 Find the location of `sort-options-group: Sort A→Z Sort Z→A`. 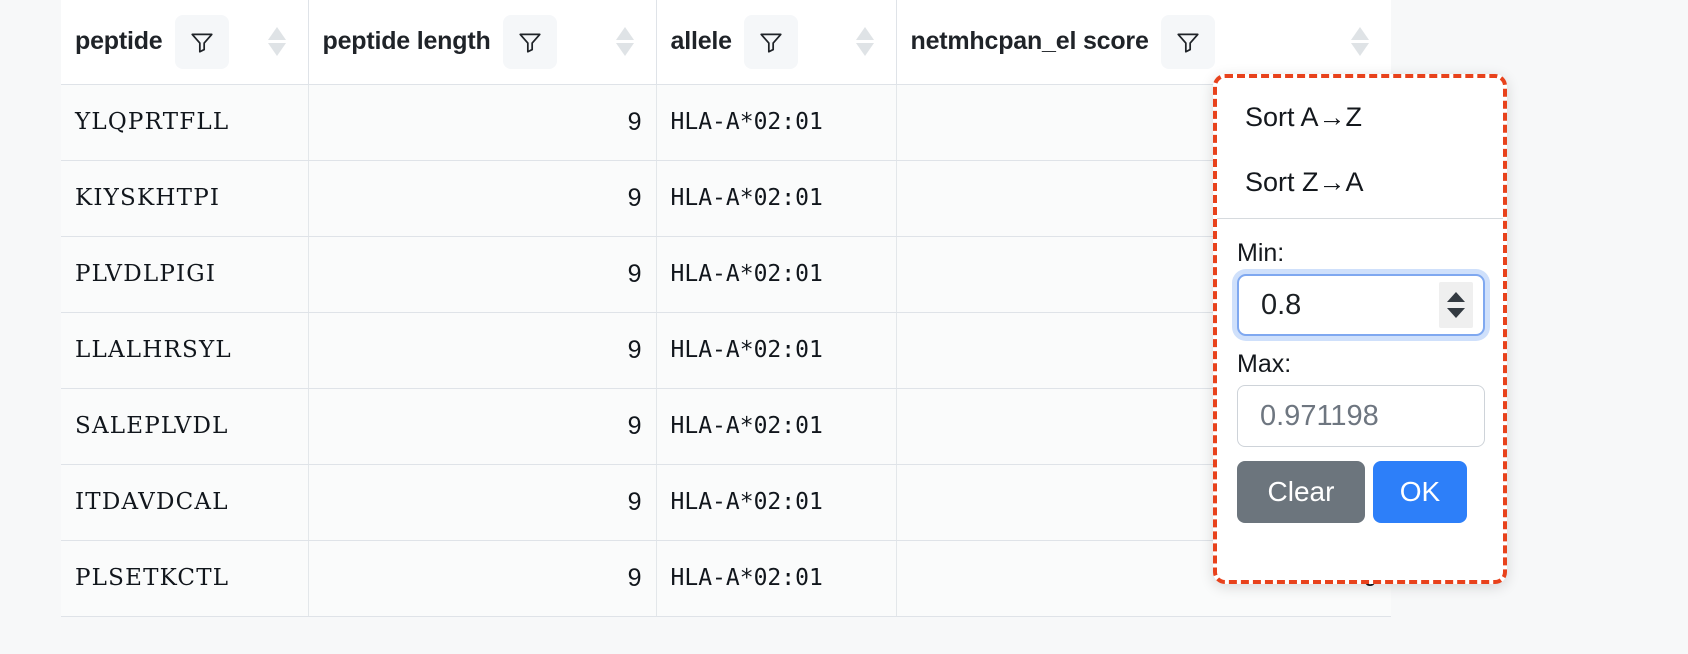

sort-options-group: Sort A→Z Sort Z→A is located at coordinates (1360, 148).